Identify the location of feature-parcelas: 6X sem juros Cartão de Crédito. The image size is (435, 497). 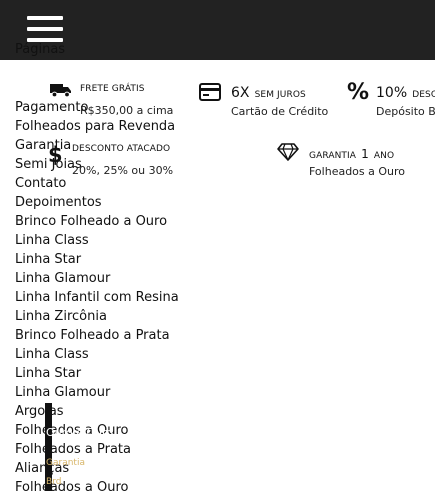
(269, 101).